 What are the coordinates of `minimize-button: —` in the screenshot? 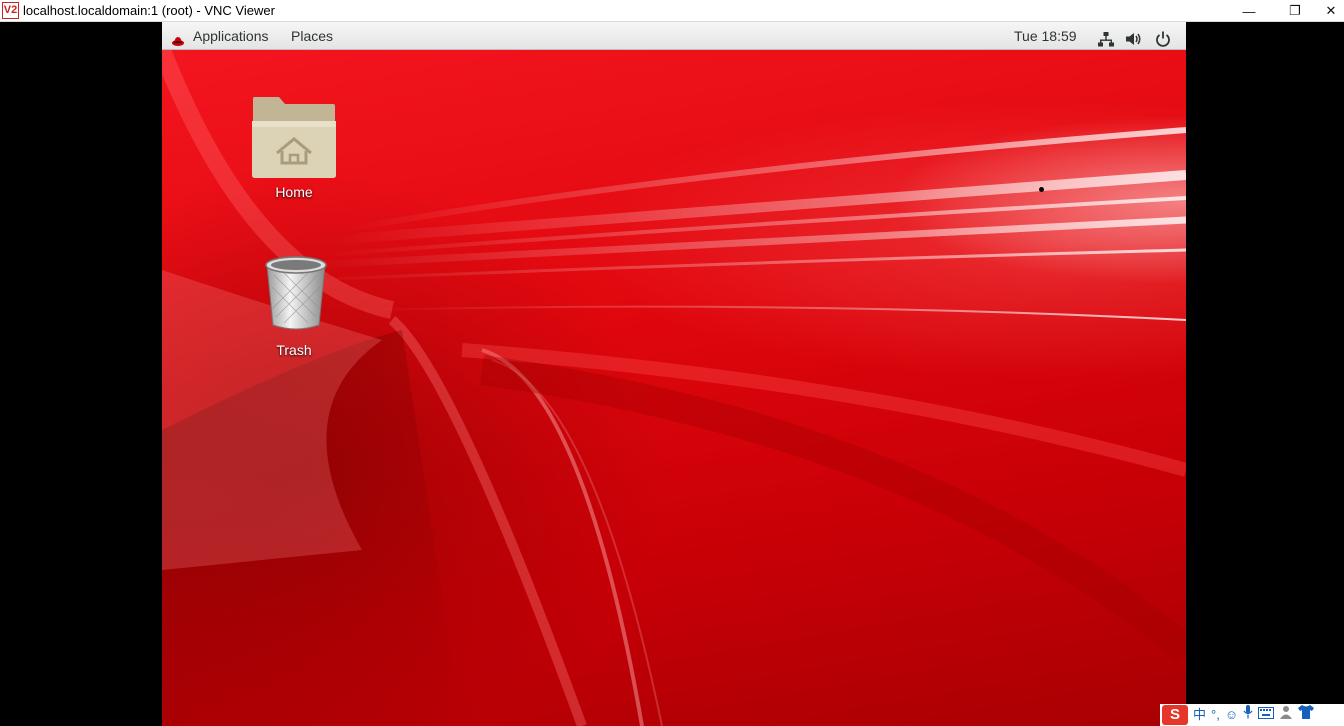 It's located at (1249, 11).